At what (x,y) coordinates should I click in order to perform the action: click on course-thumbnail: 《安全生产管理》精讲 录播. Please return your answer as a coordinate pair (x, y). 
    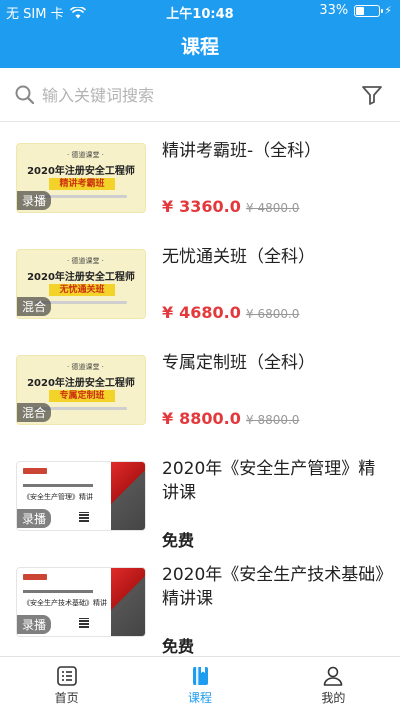
    Looking at the image, I should click on (81, 496).